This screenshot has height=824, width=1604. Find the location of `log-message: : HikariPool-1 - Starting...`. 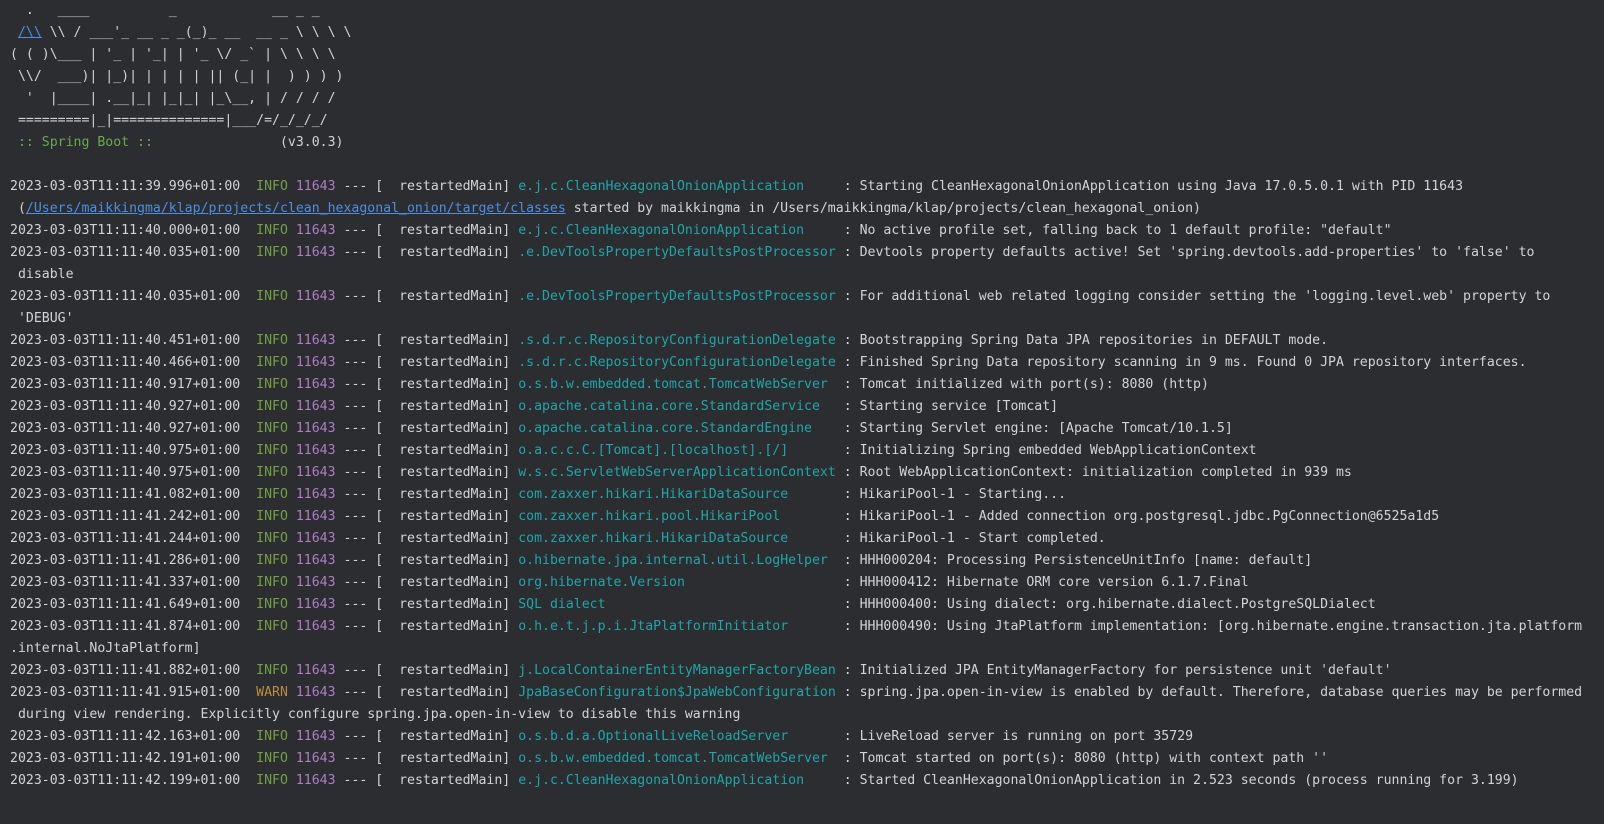

log-message: : HikariPool-1 - Starting... is located at coordinates (951, 494).